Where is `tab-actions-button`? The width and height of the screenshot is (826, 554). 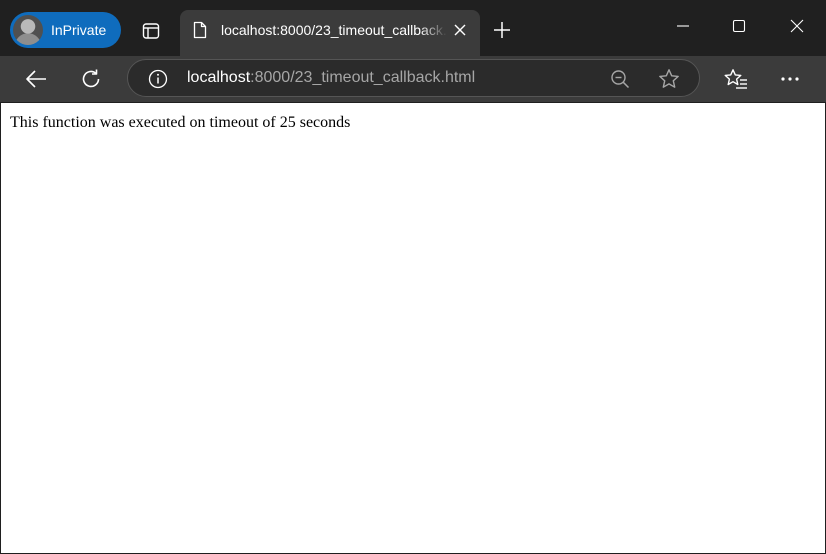 tab-actions-button is located at coordinates (151, 31).